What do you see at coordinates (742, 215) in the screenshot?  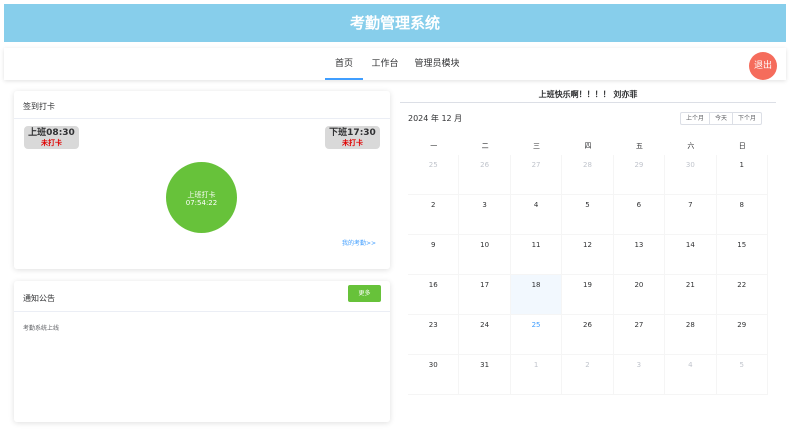 I see `calendar-day-cell: 8` at bounding box center [742, 215].